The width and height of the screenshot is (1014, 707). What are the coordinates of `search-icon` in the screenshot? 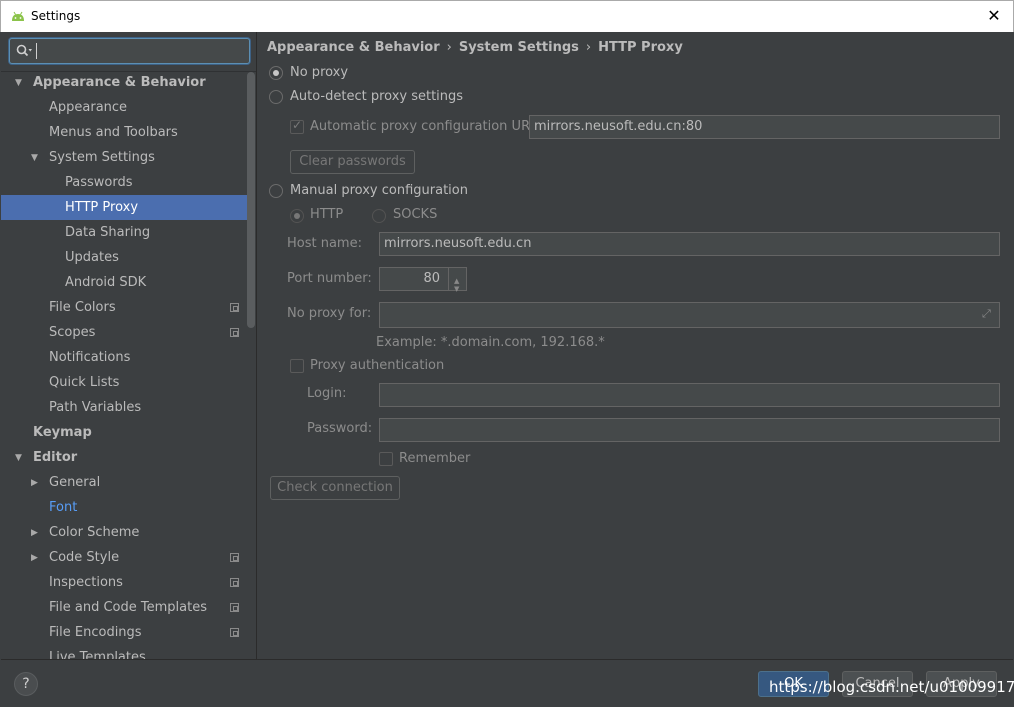 It's located at (24, 50).